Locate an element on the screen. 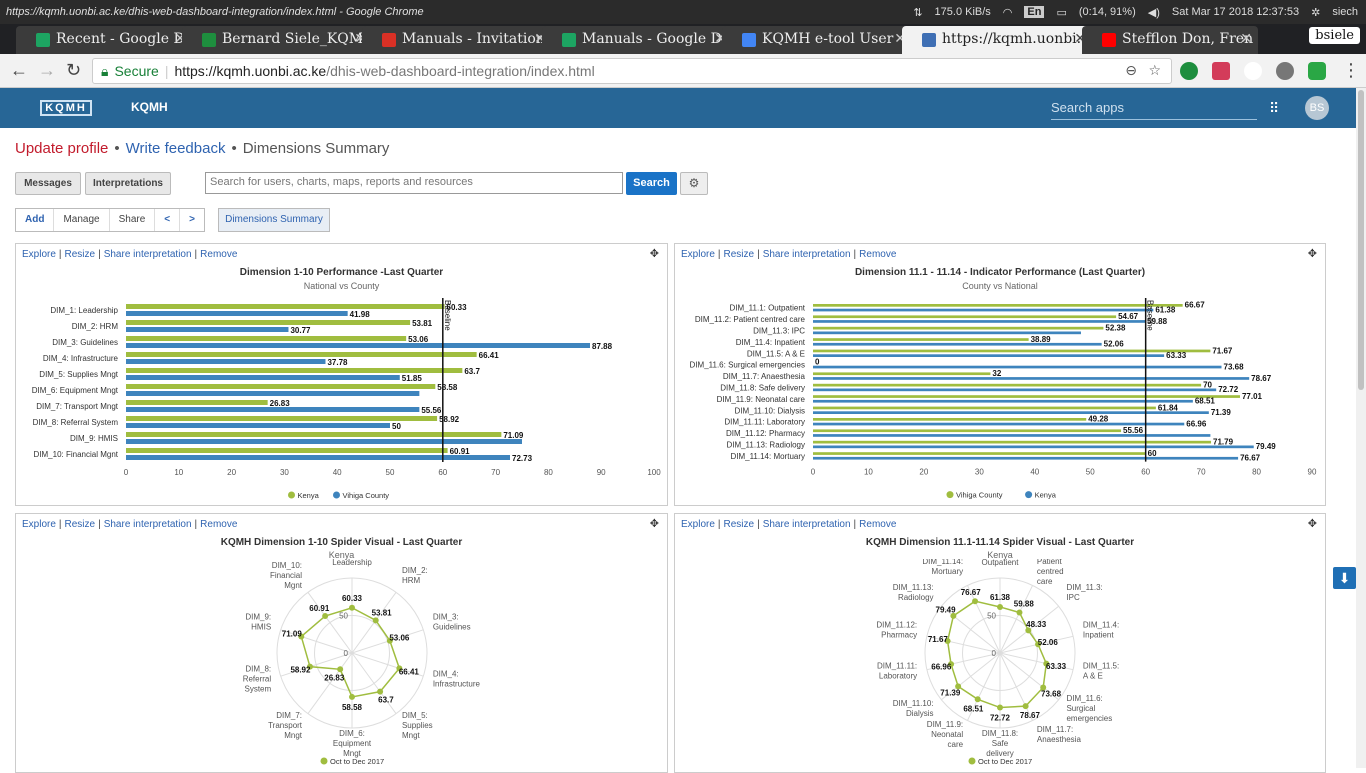 This screenshot has width=1366, height=773. interpretations-button: Interpretations is located at coordinates (128, 183).